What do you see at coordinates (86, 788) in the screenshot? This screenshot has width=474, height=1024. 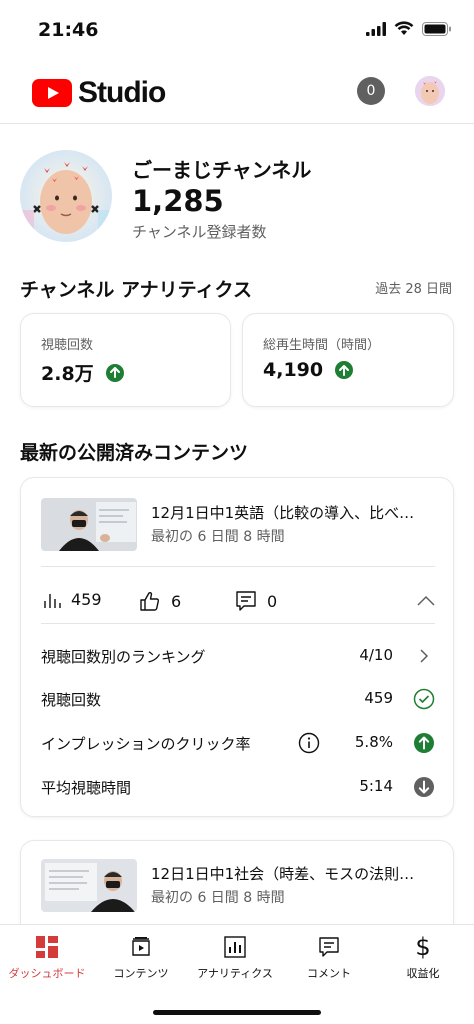 I see `detail-label: 平均視聴時間` at bounding box center [86, 788].